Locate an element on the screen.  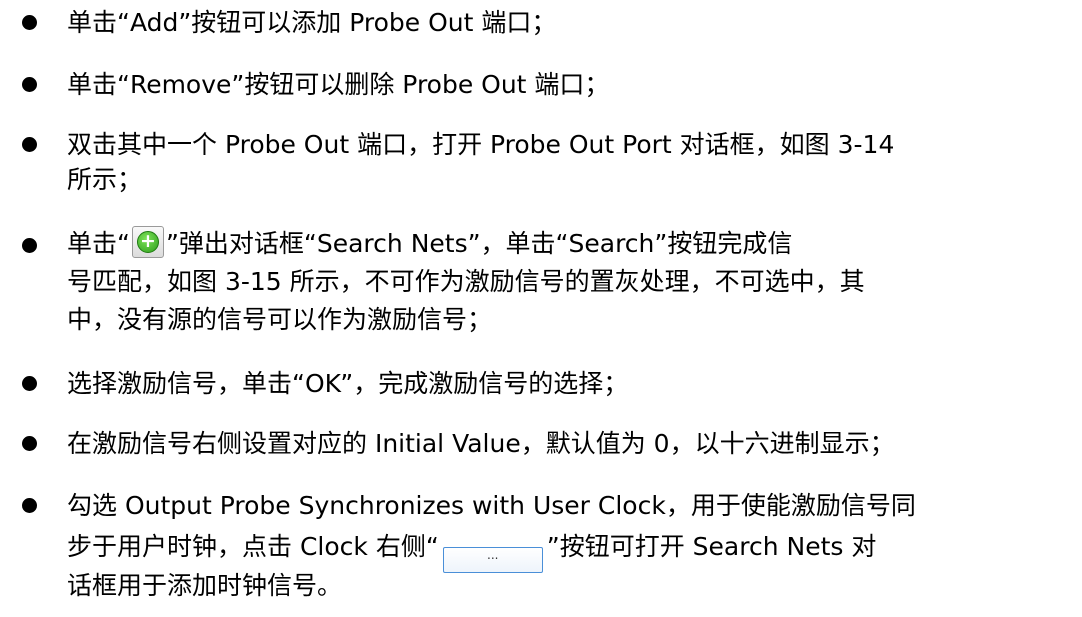
add-net-icon: + is located at coordinates (147, 242).